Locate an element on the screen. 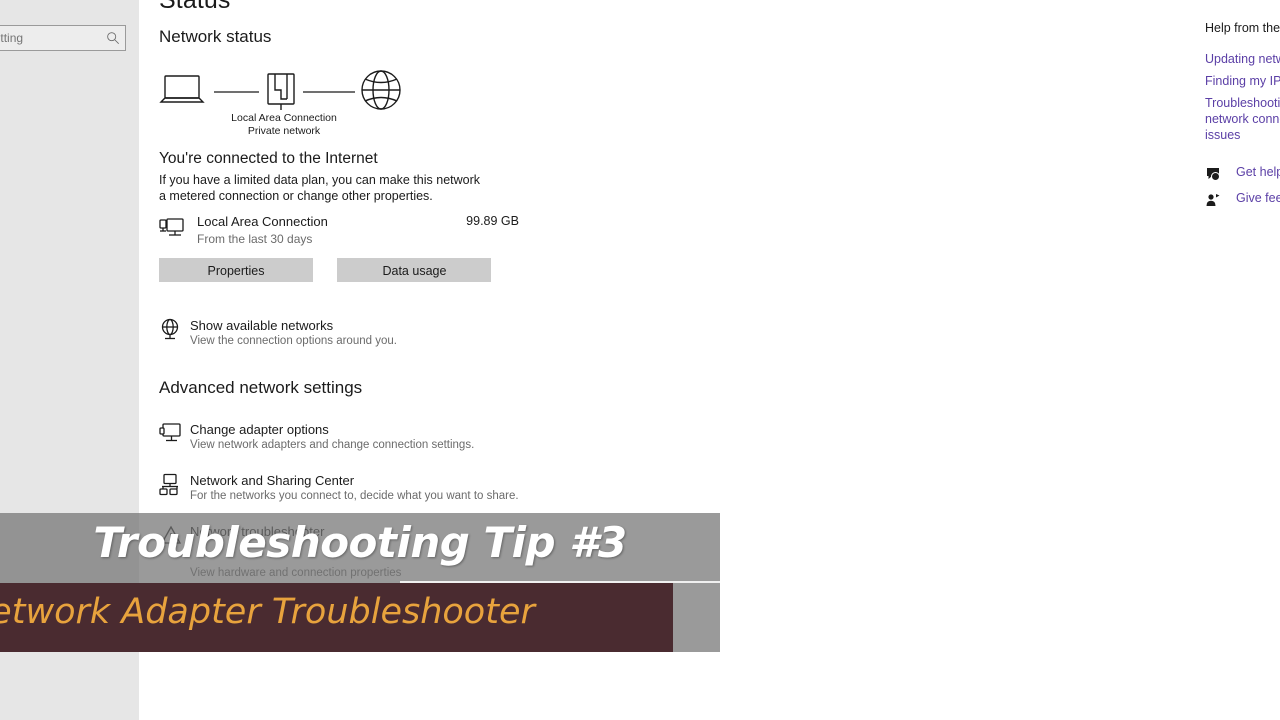 This screenshot has width=1280, height=720. connection-period: From the last 30 days is located at coordinates (255, 239).